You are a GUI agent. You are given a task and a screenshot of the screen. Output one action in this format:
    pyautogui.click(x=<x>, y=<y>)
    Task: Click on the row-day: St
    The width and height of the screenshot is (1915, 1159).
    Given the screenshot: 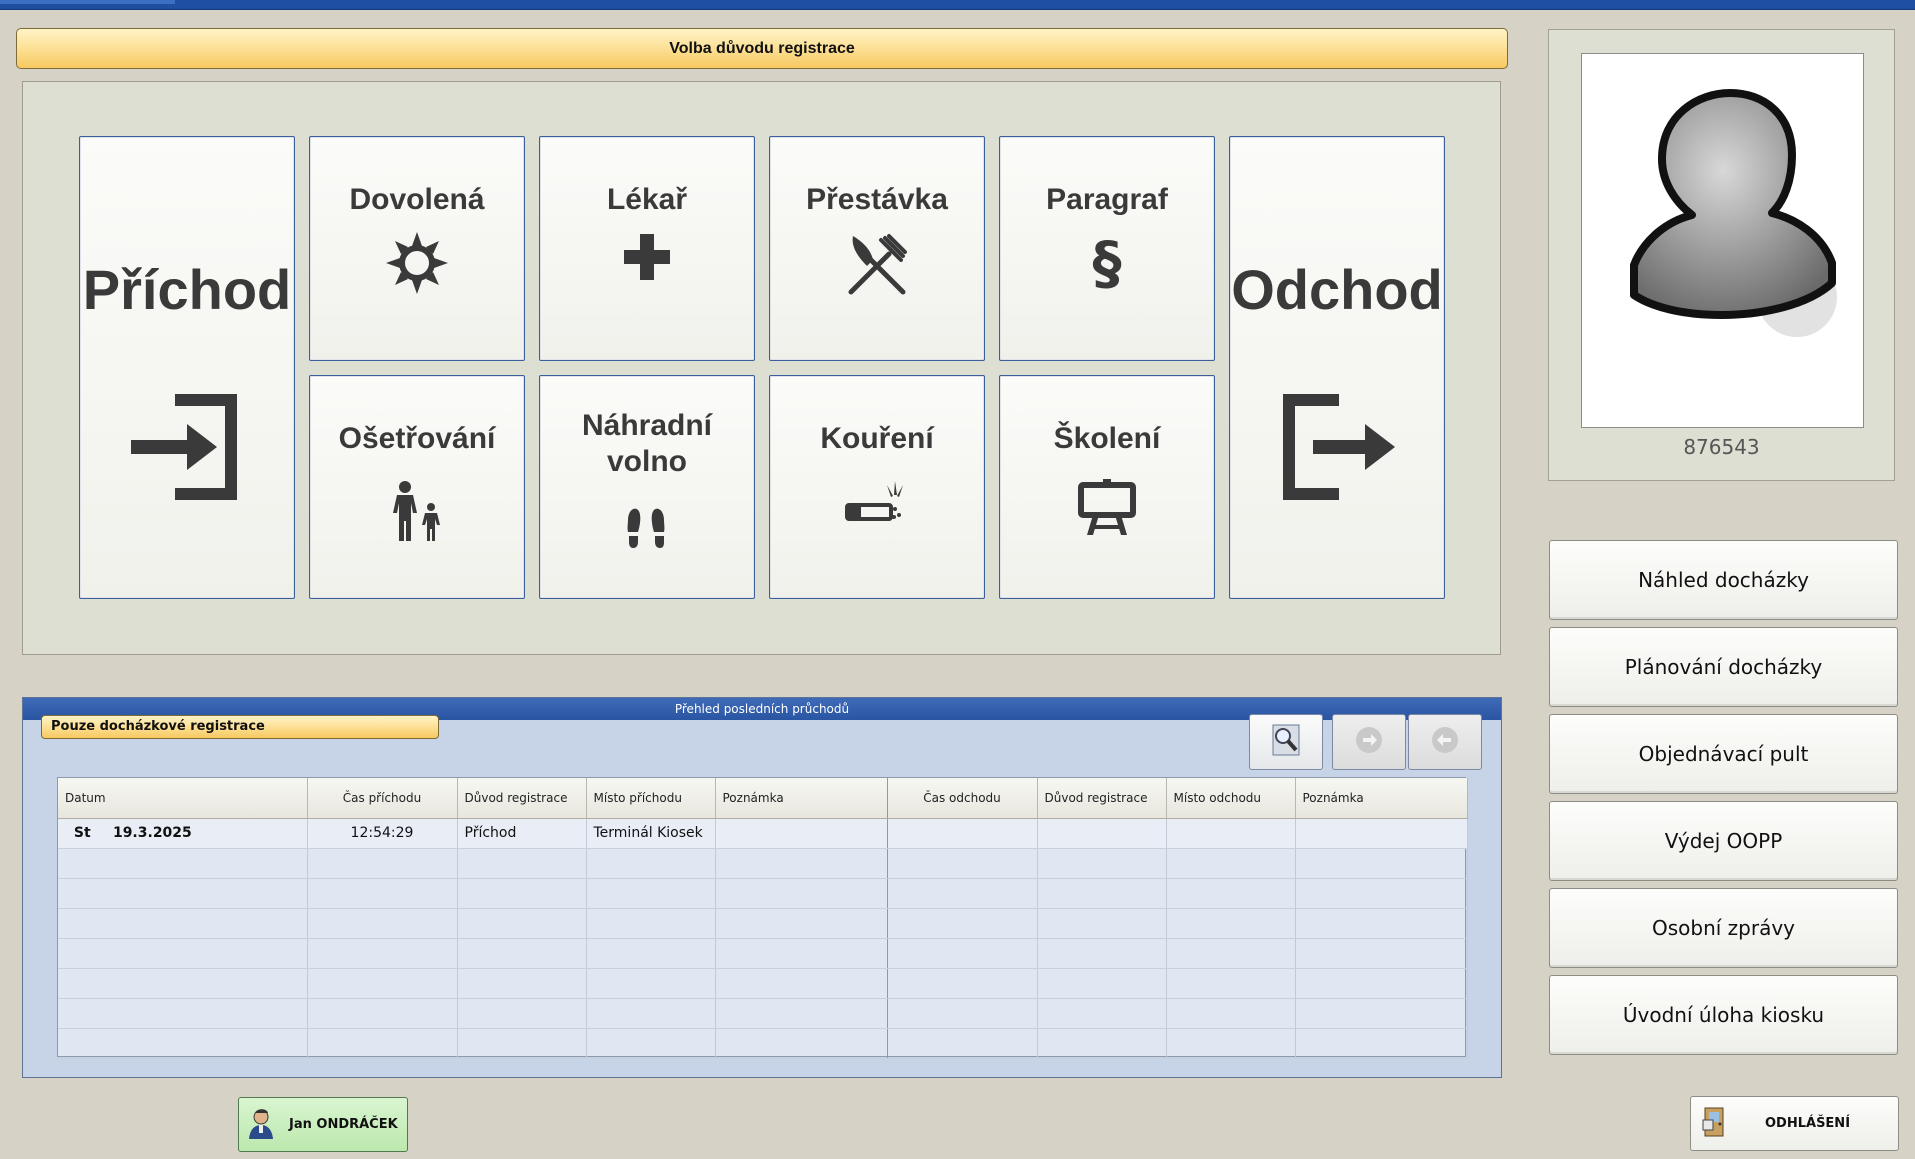 What is the action you would take?
    pyautogui.click(x=82, y=833)
    